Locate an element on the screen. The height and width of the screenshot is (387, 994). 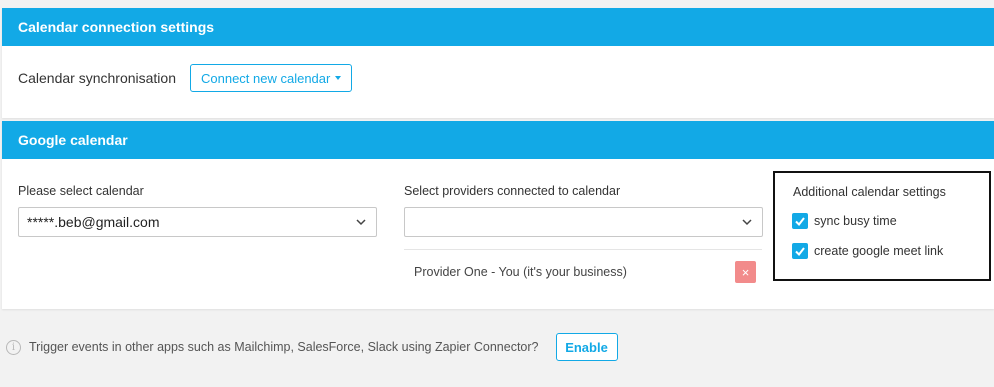
panel-title: Google calendar is located at coordinates (498, 140).